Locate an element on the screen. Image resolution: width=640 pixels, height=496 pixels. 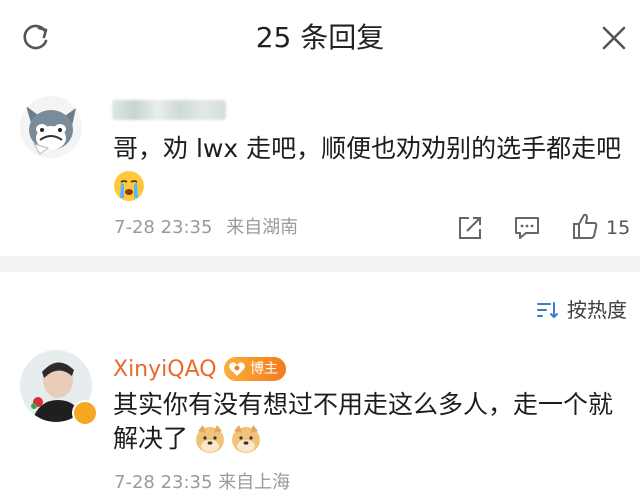
crying-face-emoji-icon is located at coordinates (129, 186).